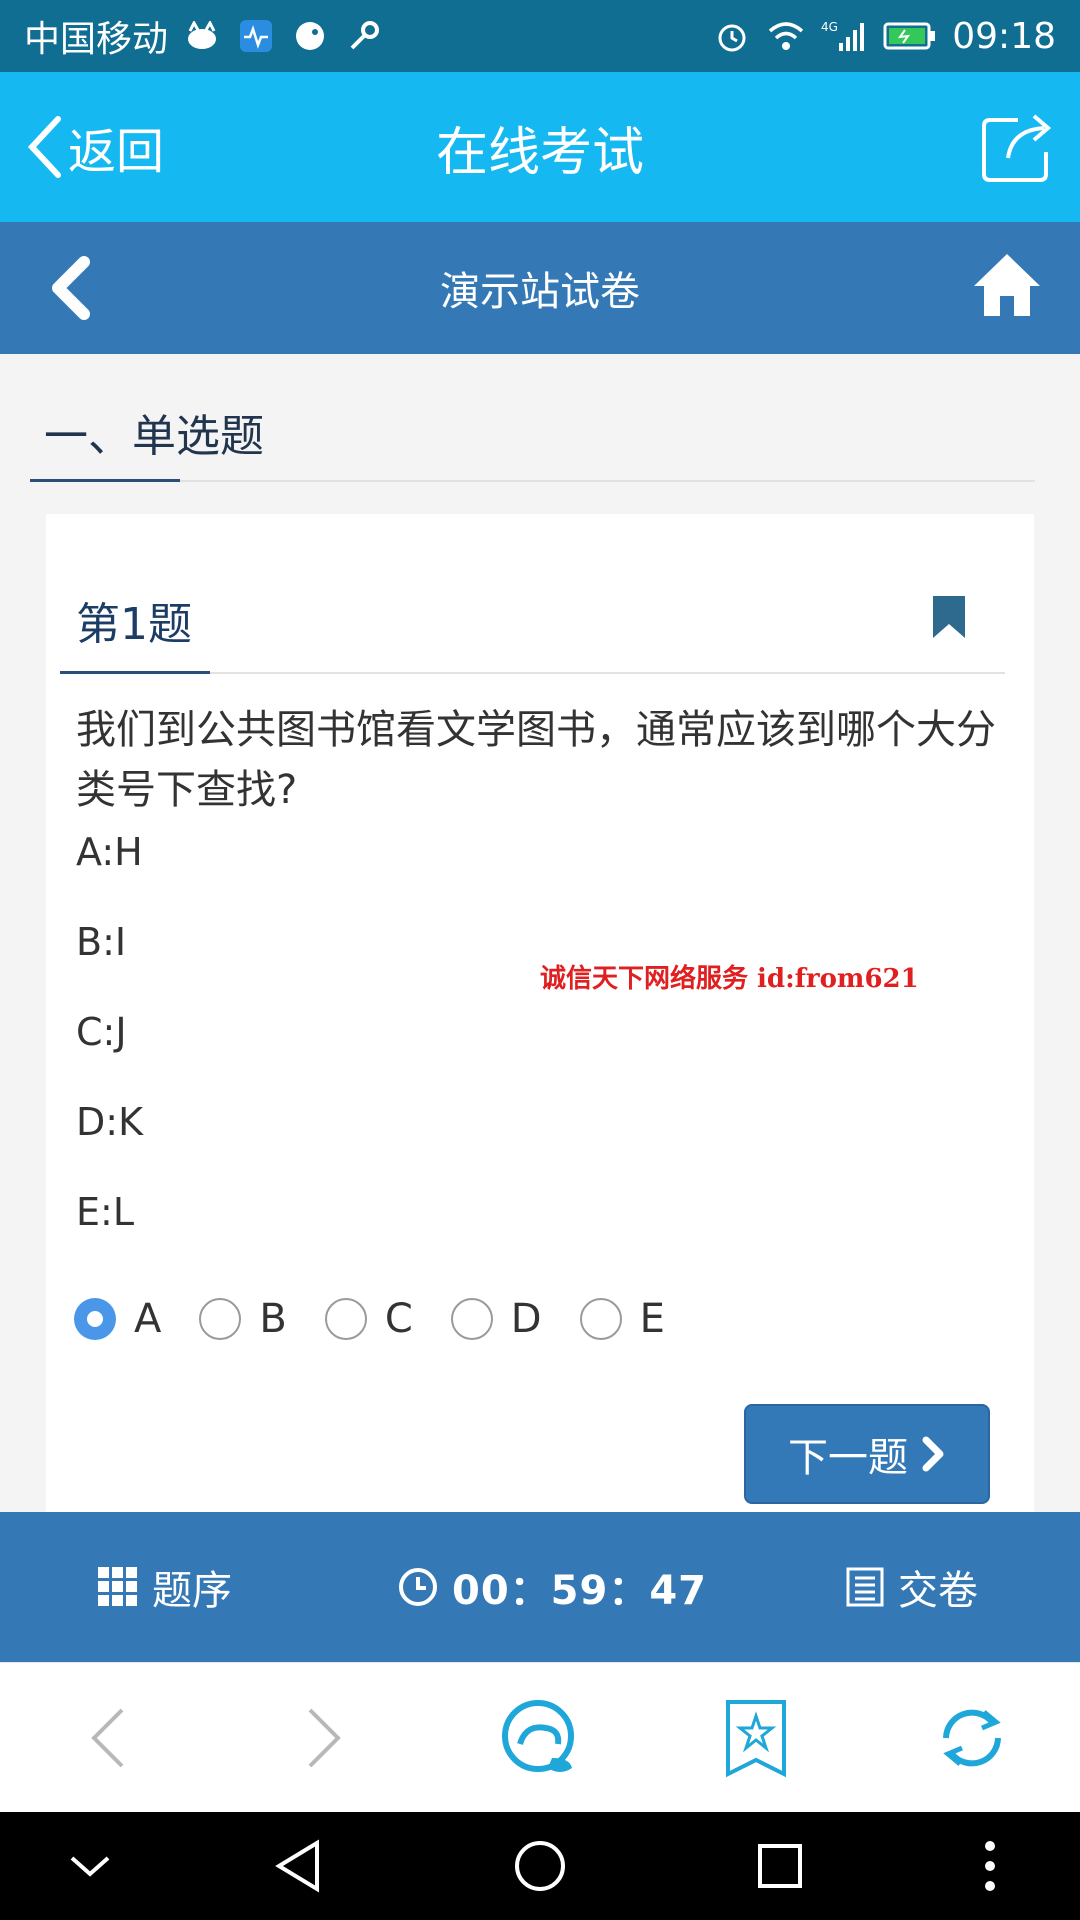  Describe the element at coordinates (368, 1319) in the screenshot. I see `answer-radio-c: C` at that location.